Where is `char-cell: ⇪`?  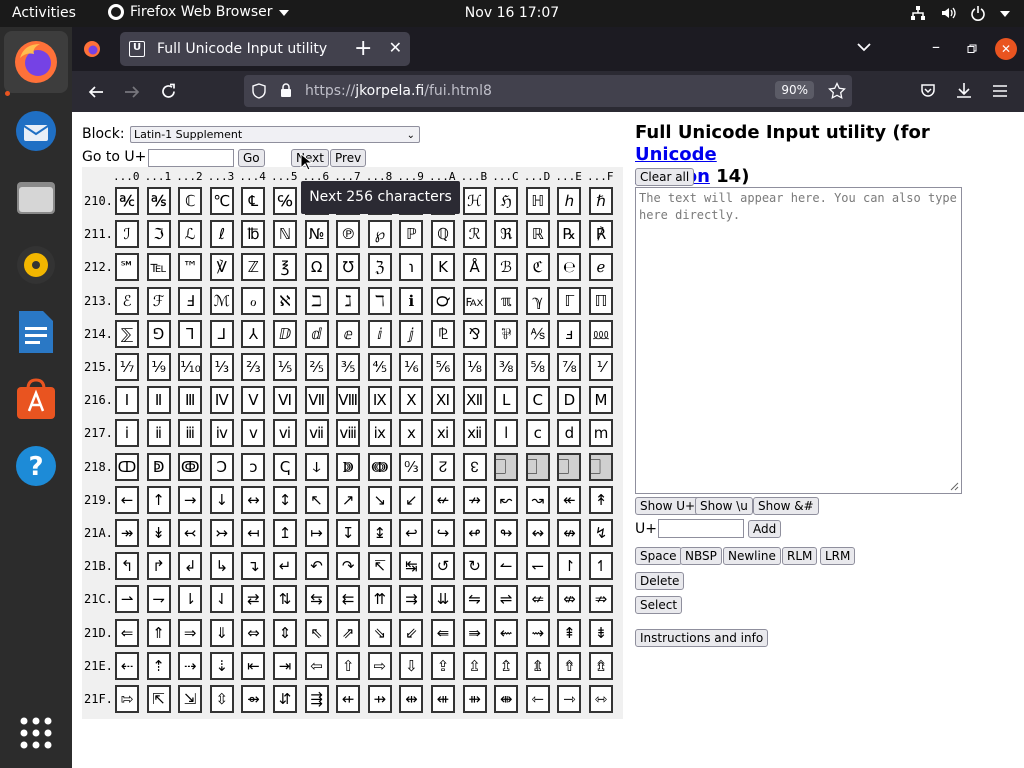
char-cell: ⇪ is located at coordinates (443, 665).